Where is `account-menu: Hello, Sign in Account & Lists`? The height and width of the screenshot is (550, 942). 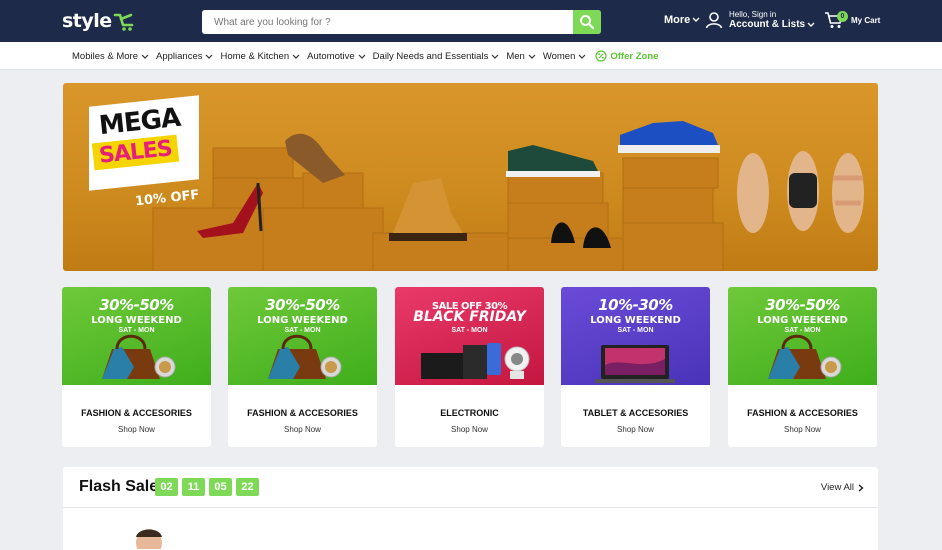 account-menu: Hello, Sign in Account & Lists is located at coordinates (760, 20).